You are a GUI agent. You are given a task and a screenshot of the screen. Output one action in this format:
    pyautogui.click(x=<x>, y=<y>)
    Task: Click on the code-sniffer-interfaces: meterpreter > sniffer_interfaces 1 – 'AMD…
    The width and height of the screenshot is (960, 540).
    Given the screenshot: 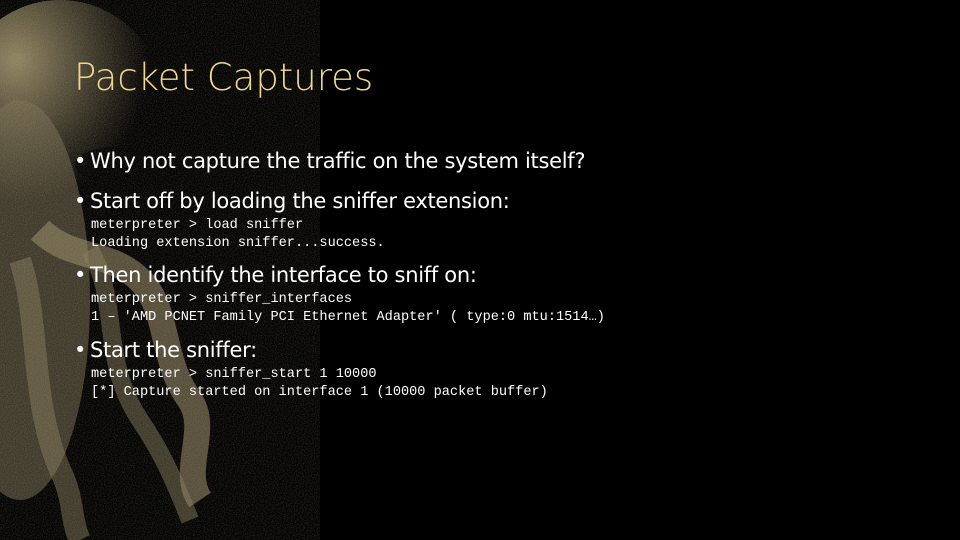 What is the action you would take?
    pyautogui.click(x=348, y=308)
    